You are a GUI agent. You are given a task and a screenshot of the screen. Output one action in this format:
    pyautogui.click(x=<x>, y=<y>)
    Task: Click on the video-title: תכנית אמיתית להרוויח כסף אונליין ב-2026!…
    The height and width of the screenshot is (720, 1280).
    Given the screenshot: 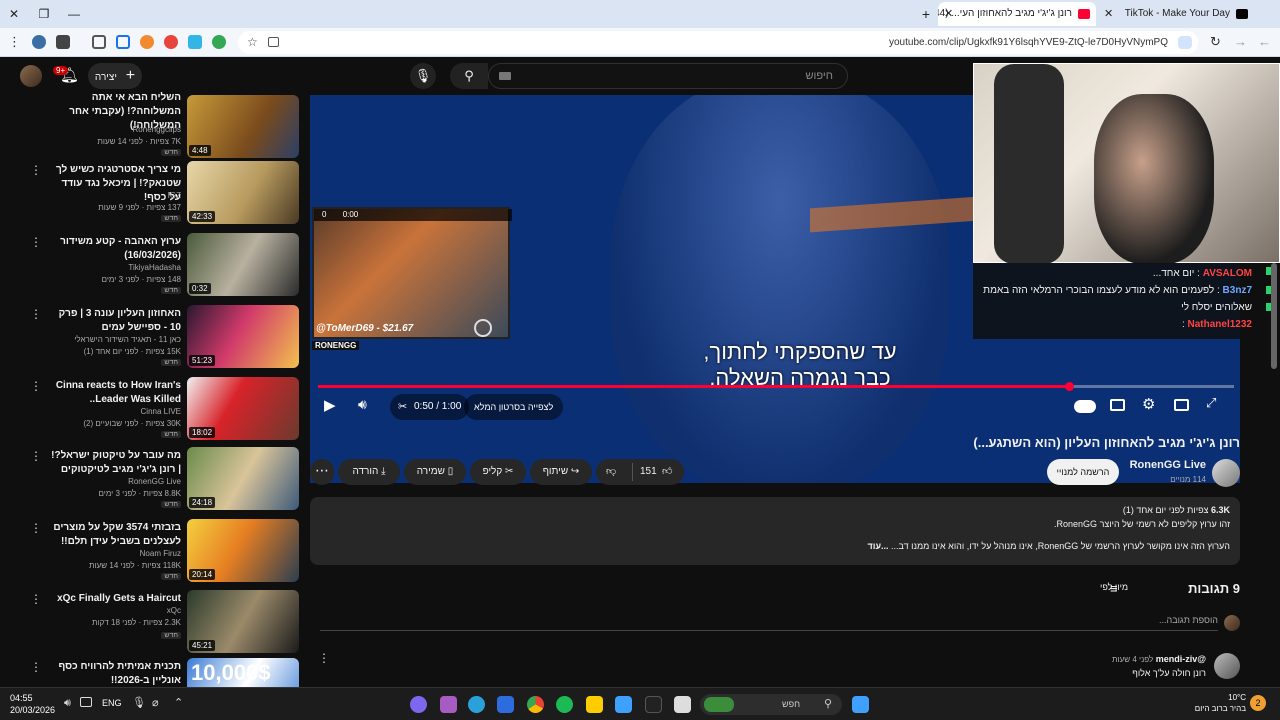 What is the action you would take?
    pyautogui.click(x=116, y=673)
    